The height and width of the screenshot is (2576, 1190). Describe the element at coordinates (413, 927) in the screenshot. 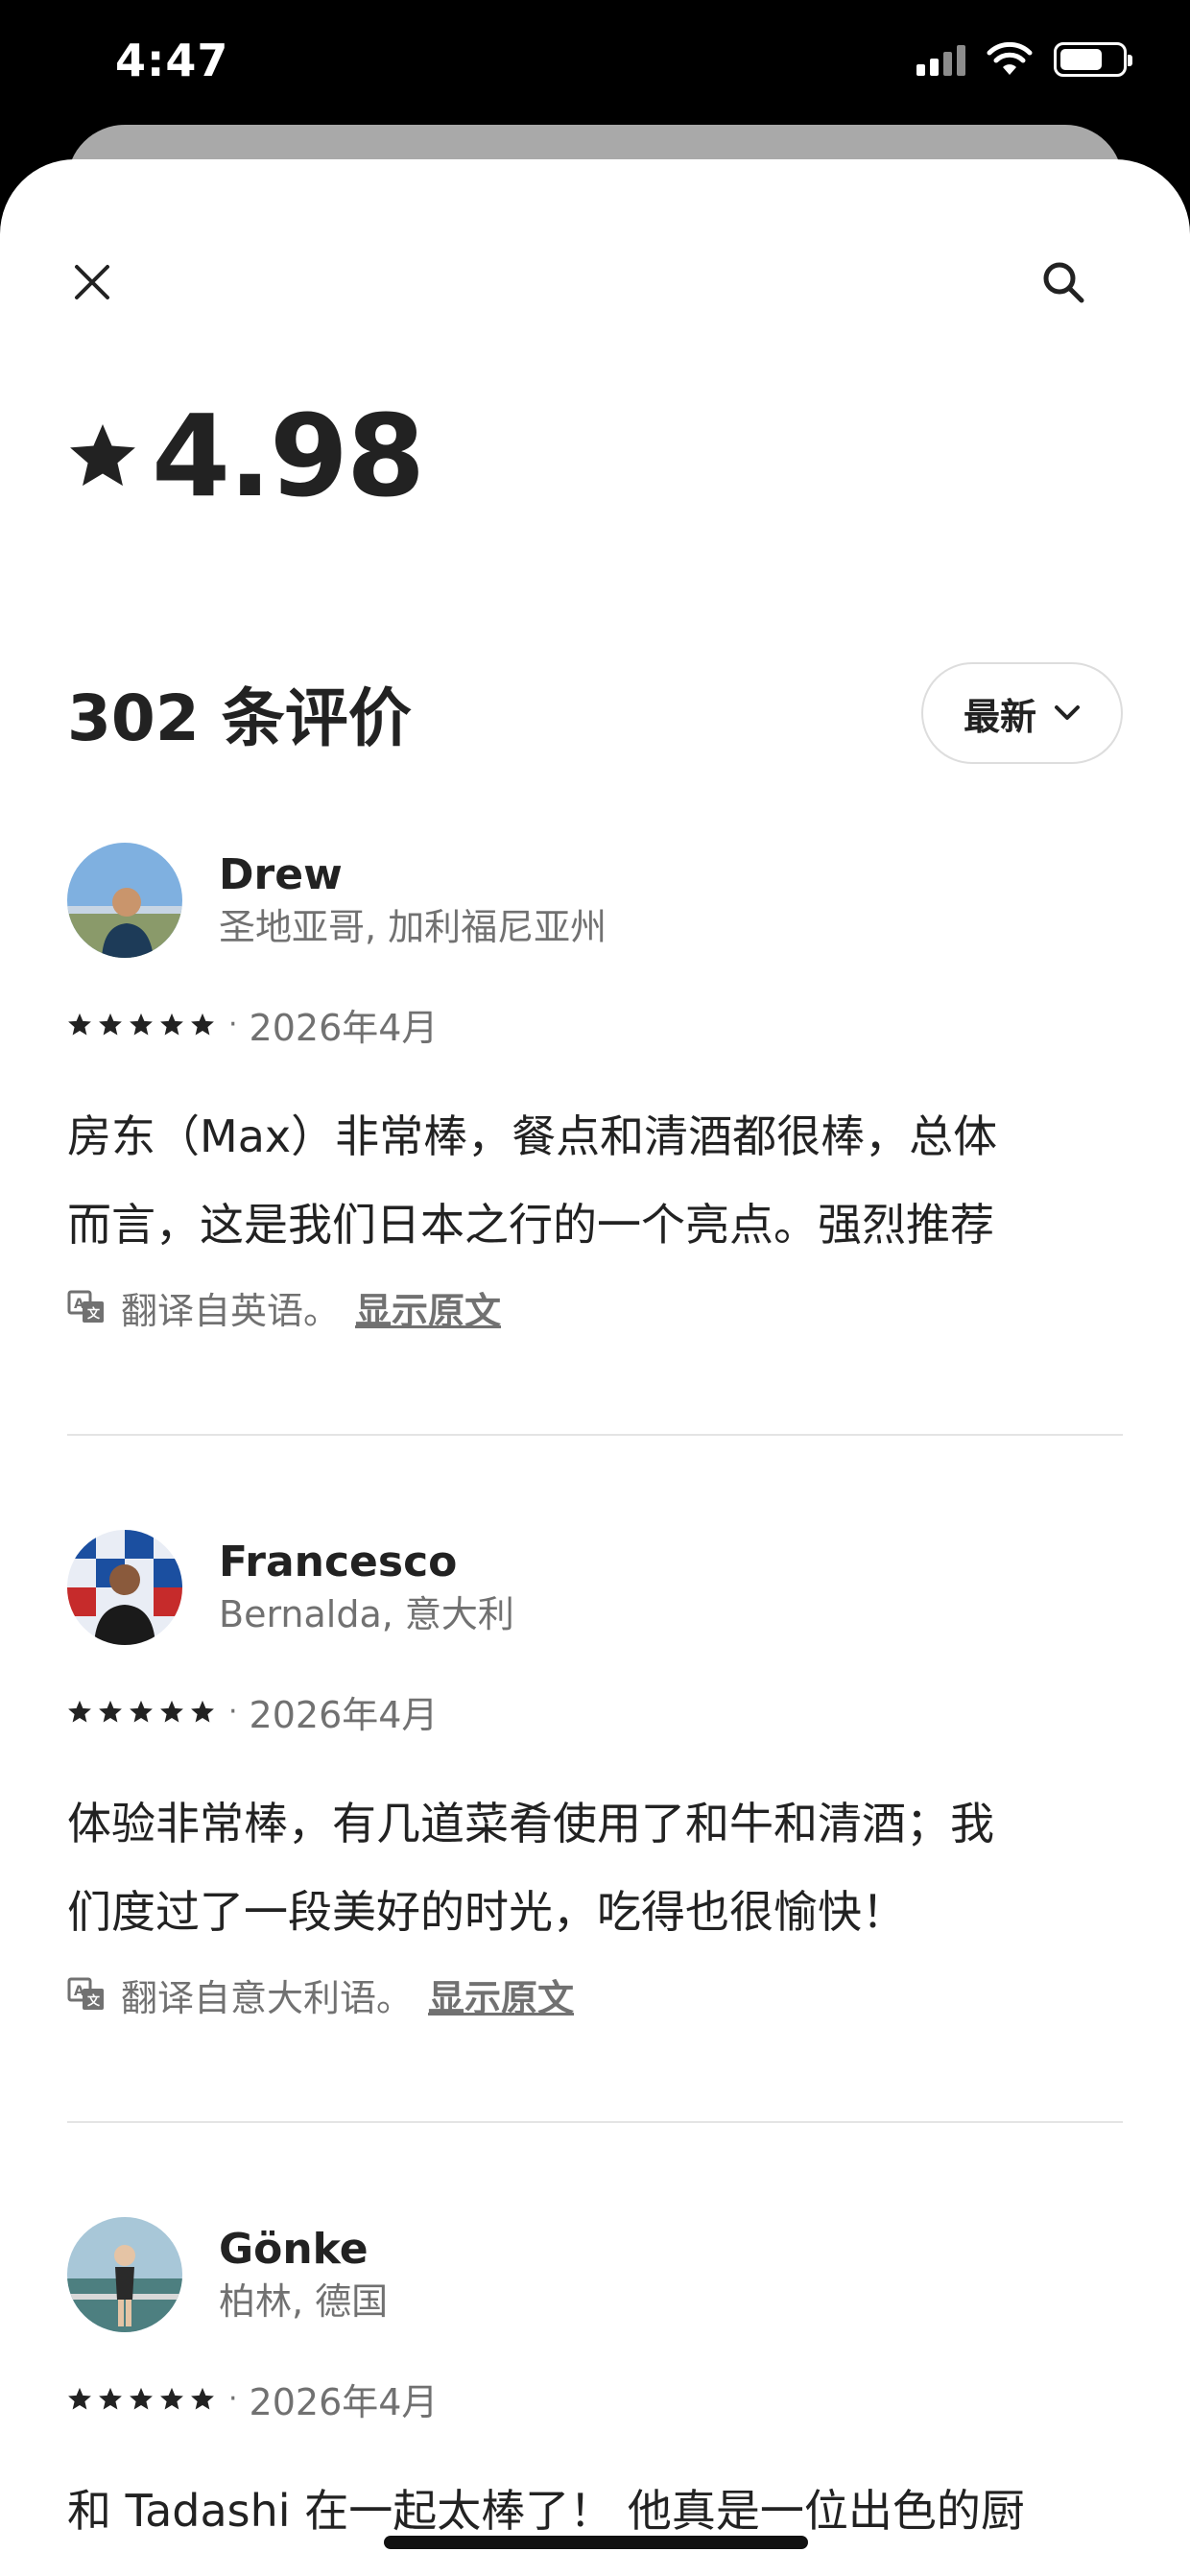

I see `reviewer-location: 圣地亚哥, 加利福尼亚州` at that location.